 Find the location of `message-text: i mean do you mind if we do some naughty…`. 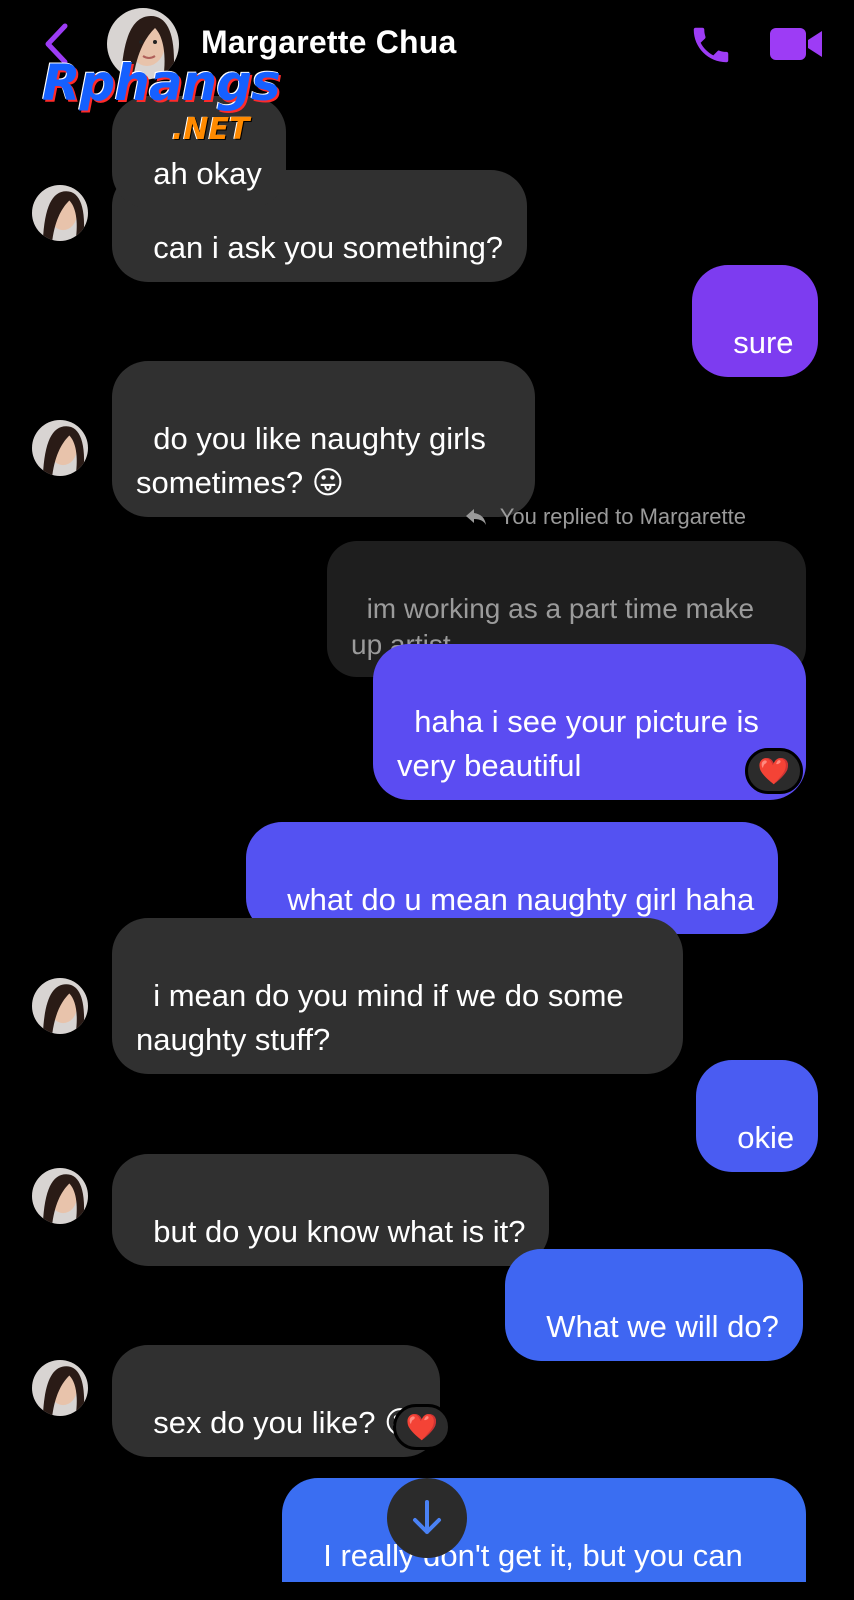

message-text: i mean do you mind if we do some naughty… is located at coordinates (380, 1017).